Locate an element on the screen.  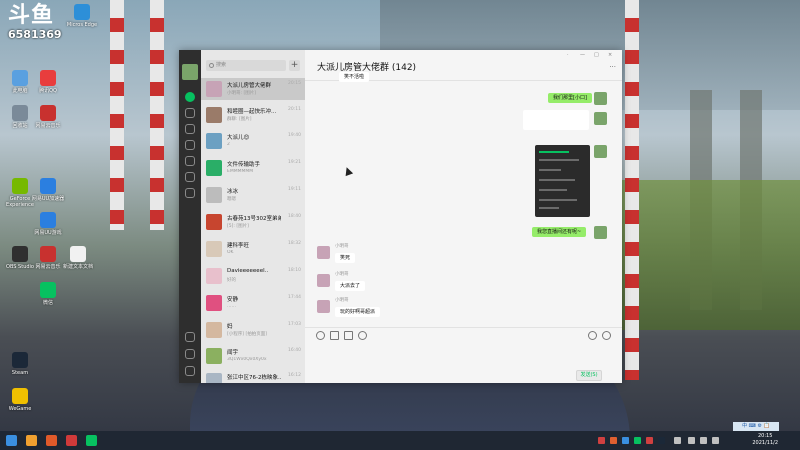
clock-time: 20:15 is located at coordinates (765, 436).